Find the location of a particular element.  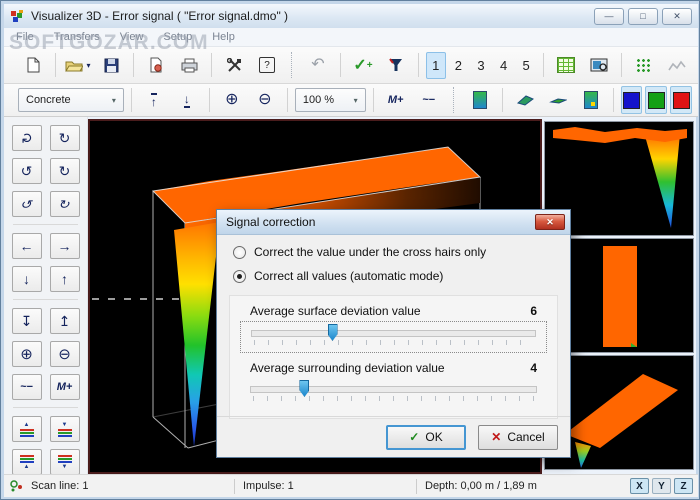

move-down-button: ↓ is located at coordinates (26, 279).